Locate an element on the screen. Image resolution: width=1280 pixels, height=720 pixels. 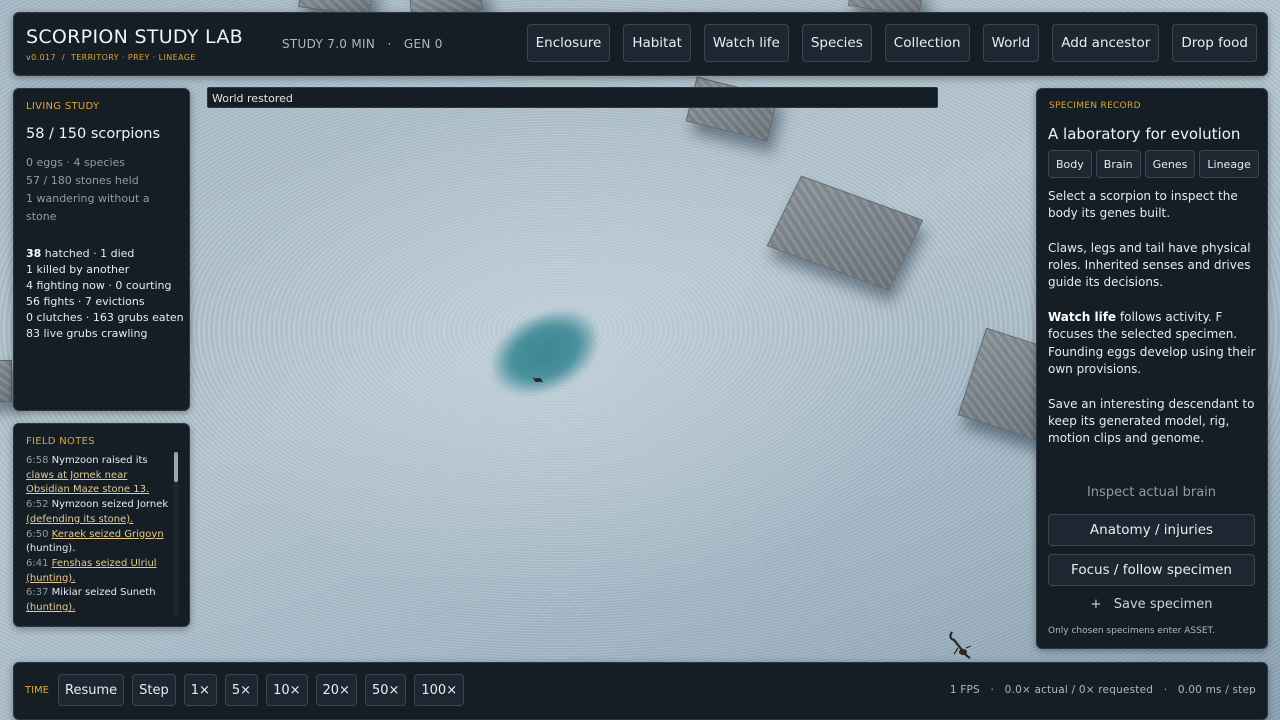
speed-5x-button: 5× is located at coordinates (241, 690).